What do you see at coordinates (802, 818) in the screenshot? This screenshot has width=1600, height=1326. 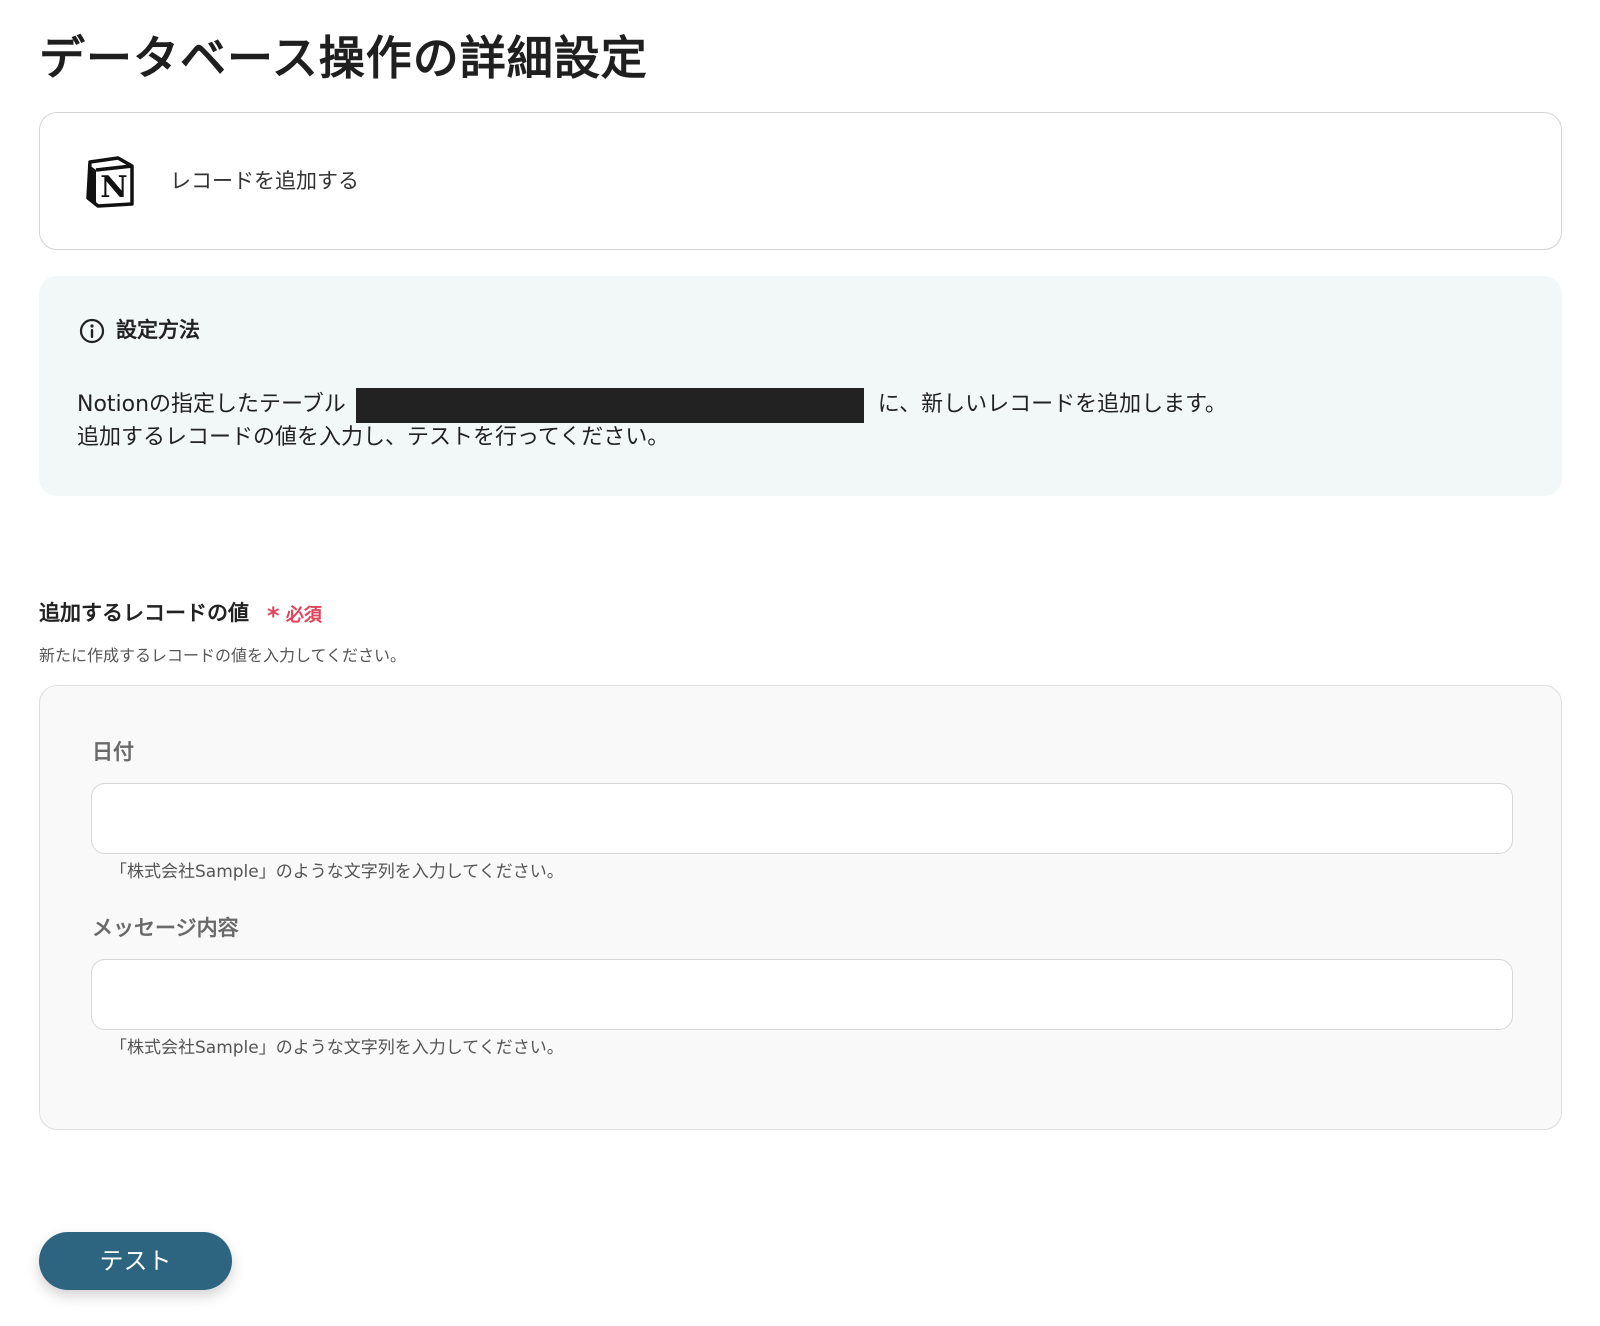 I see `date-field-input` at bounding box center [802, 818].